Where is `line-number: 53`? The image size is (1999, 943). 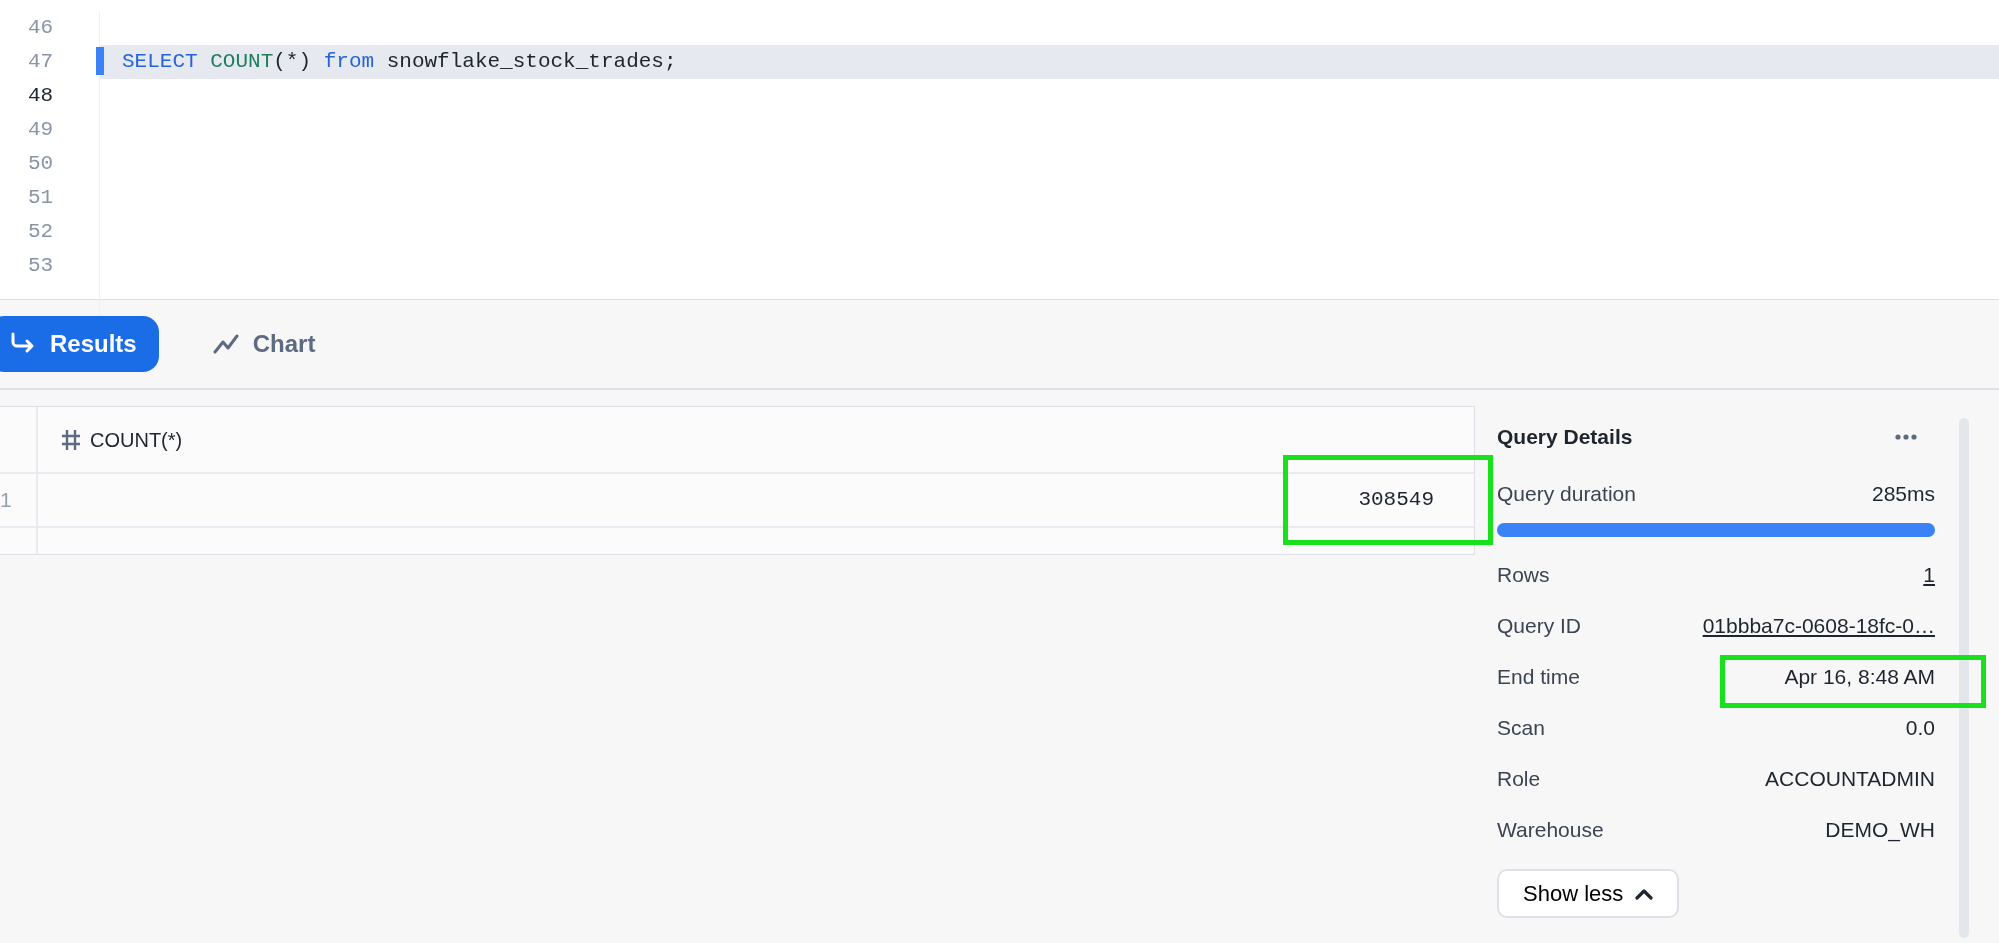 line-number: 53 is located at coordinates (41, 265).